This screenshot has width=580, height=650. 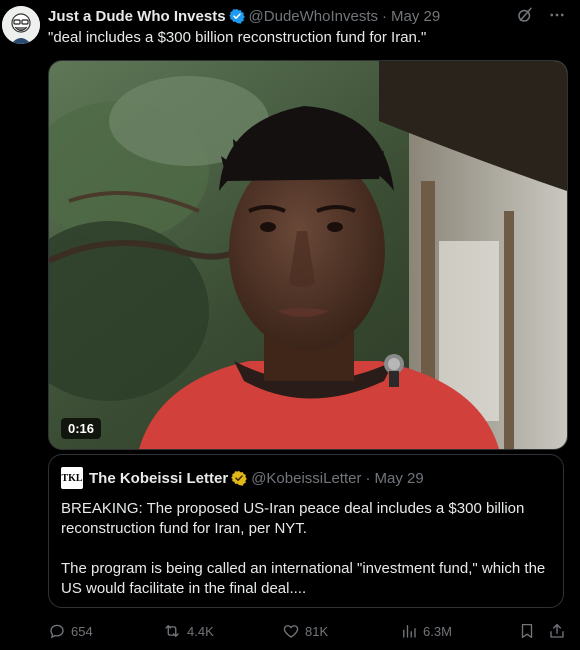 I want to click on gold-verified-icon, so click(x=239, y=478).